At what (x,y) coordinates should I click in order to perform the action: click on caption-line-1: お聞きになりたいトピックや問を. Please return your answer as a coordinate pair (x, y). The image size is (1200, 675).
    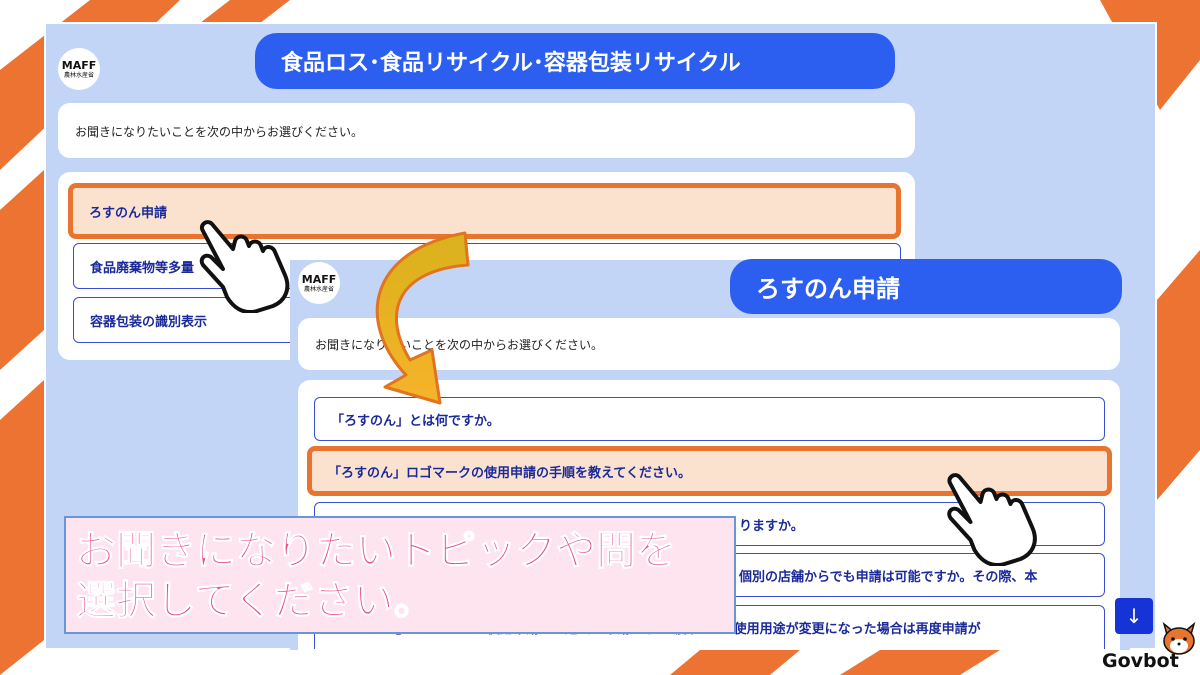
    Looking at the image, I should click on (376, 551).